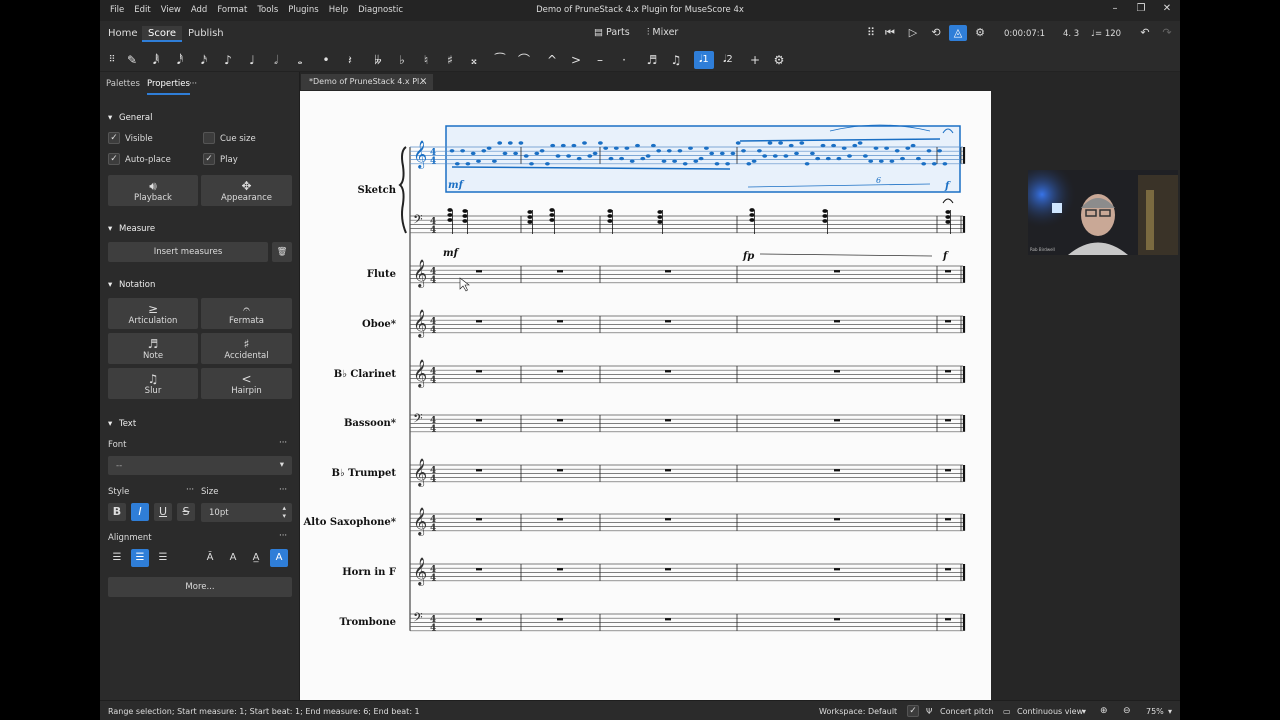  I want to click on insert-measures-button: Insert measures, so click(188, 252).